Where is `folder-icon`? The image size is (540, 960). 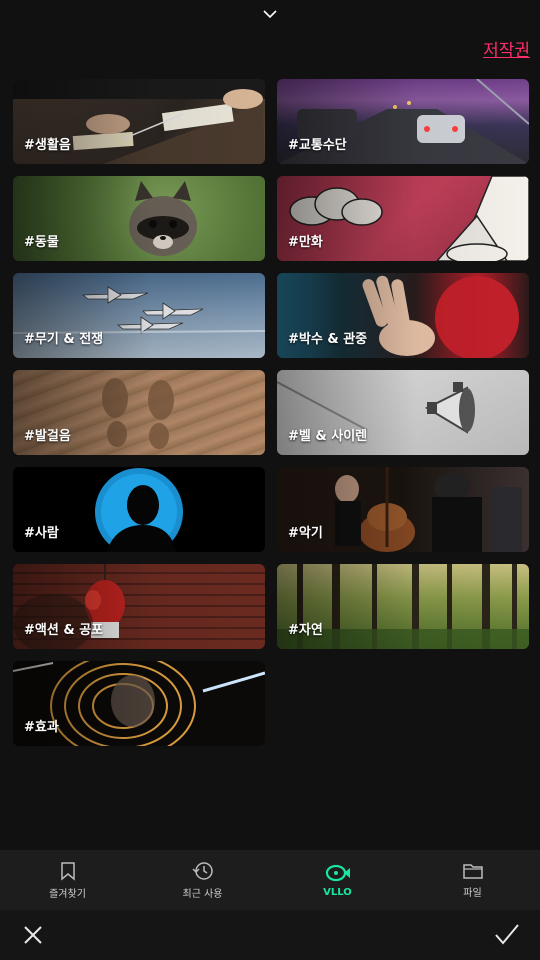 folder-icon is located at coordinates (472, 871).